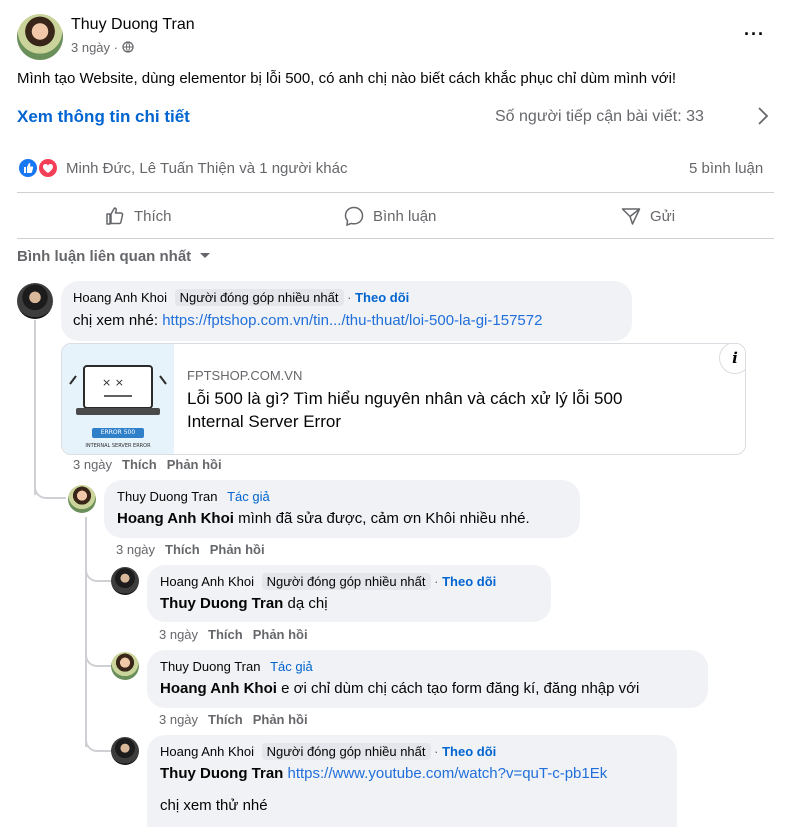 Image resolution: width=791 pixels, height=827 pixels. Describe the element at coordinates (118, 446) in the screenshot. I see `thumb-sublabel: INTERNAL SERVER ERROR` at that location.